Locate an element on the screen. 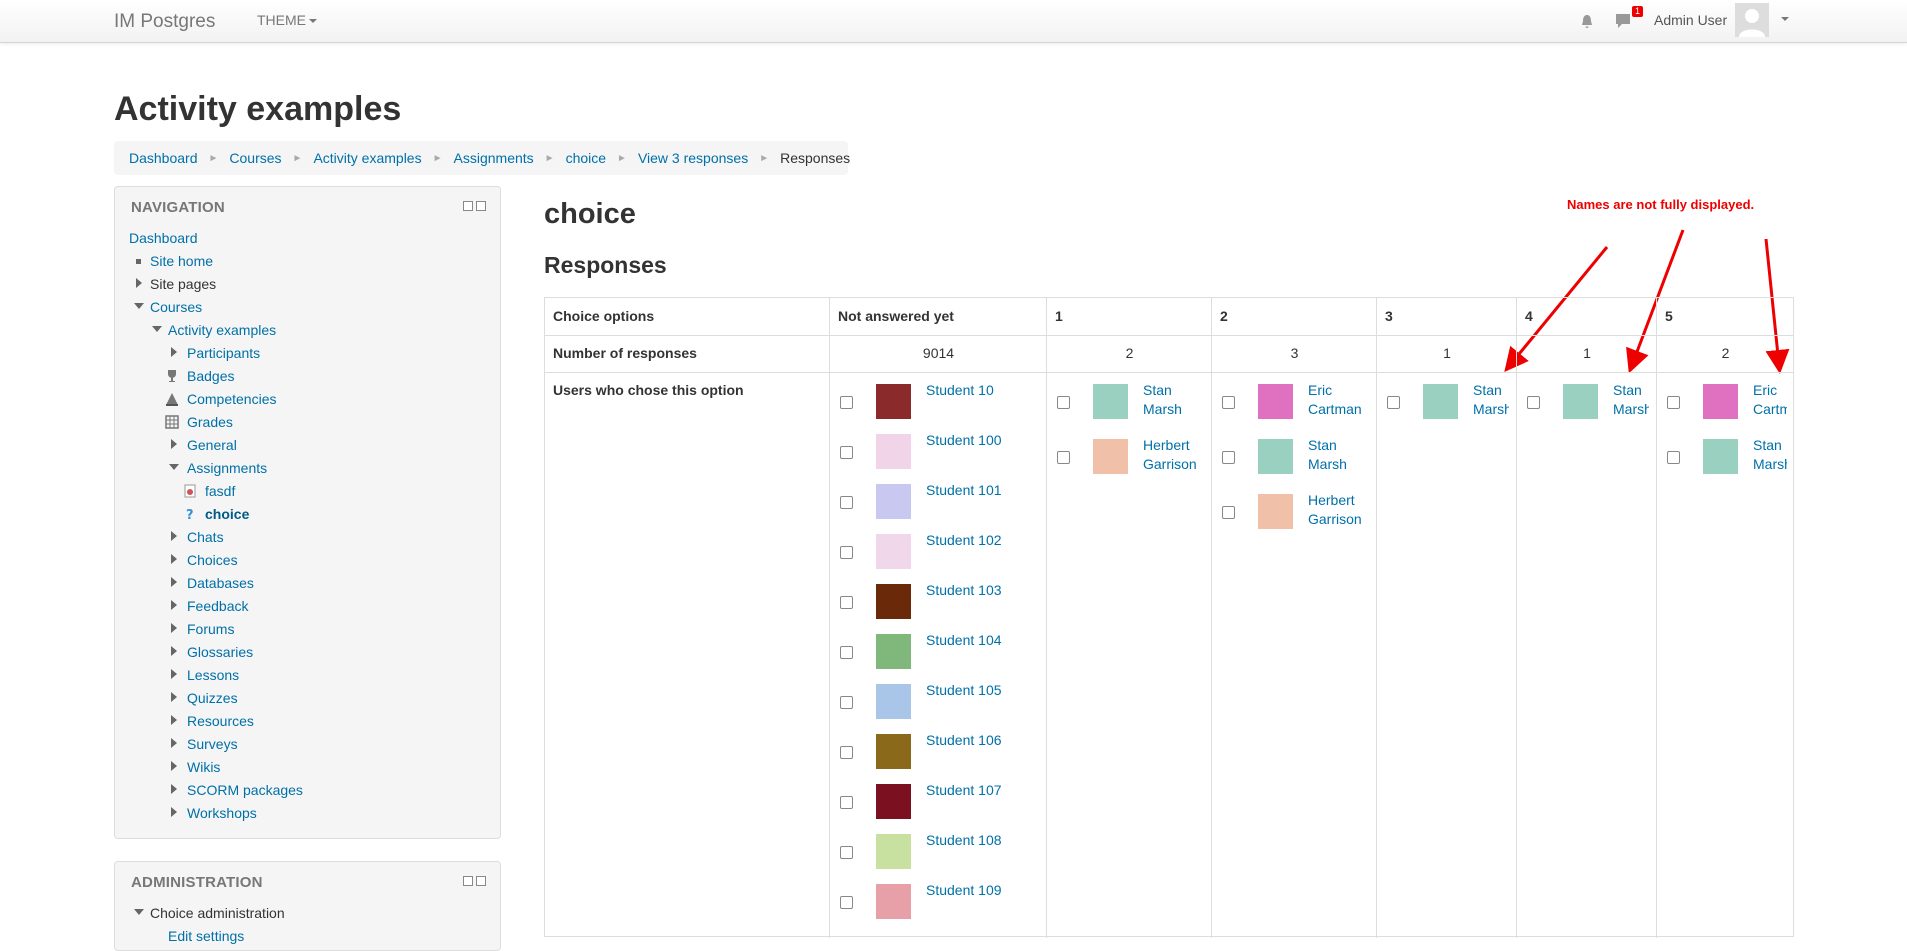 This screenshot has width=1907, height=951. admin-item-edit-settings: Edit settings is located at coordinates (206, 936).